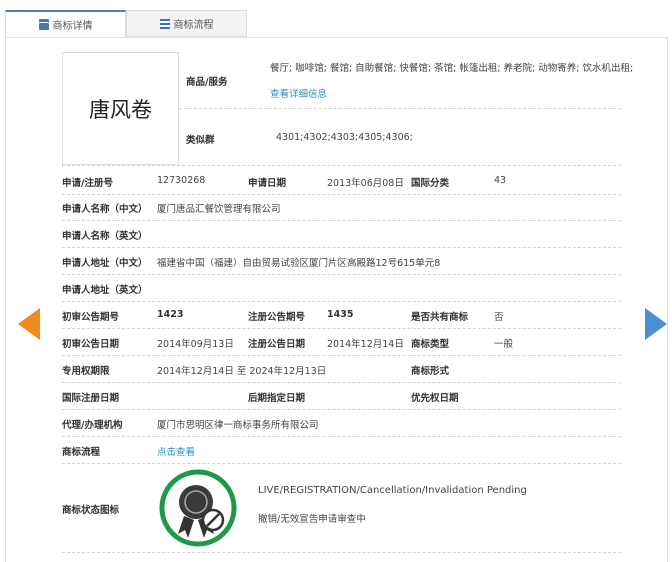  I want to click on field-value-term: 2014年12月14日 至 2024年12月13日, so click(242, 371).